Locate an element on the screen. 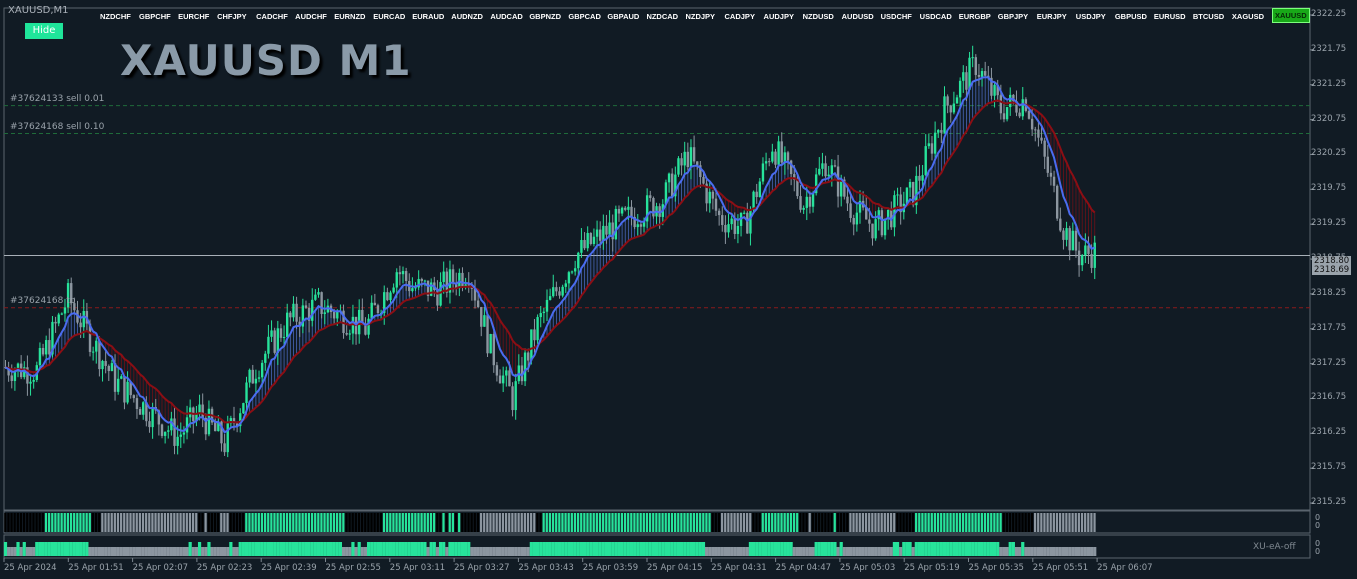 The height and width of the screenshot is (579, 1357). symbol-button-eurjpy: EURJPY is located at coordinates (1052, 16).